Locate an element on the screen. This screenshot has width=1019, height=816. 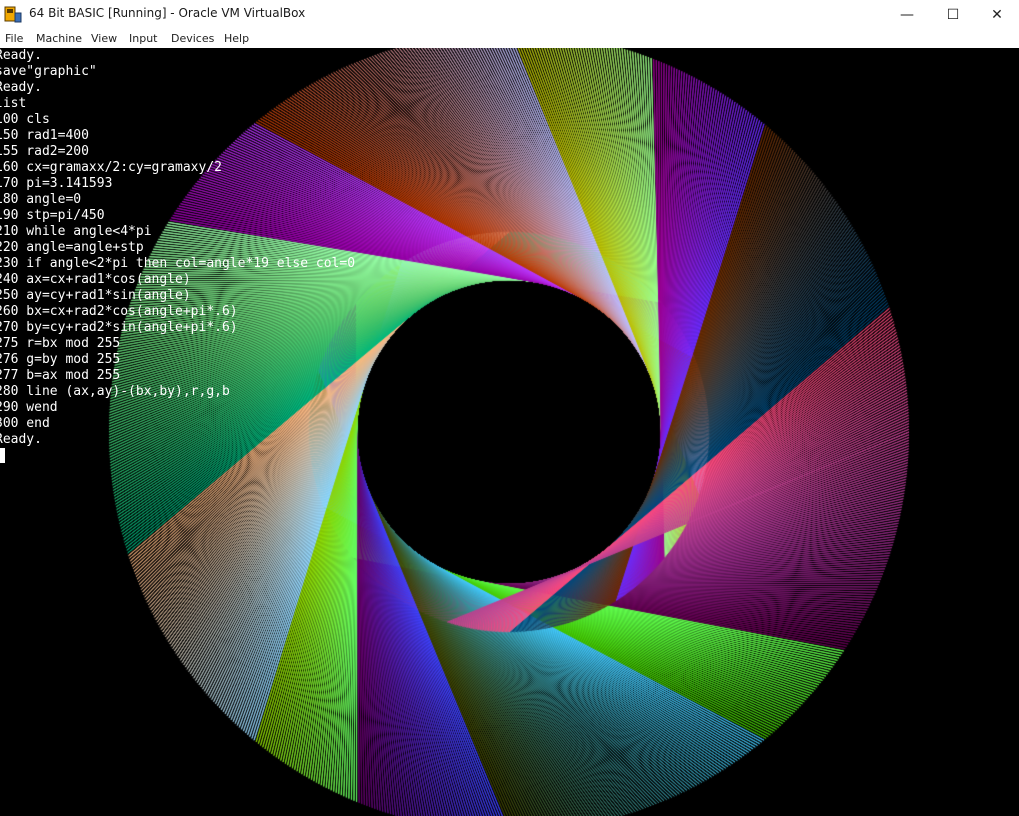
console-line: 170 pi=3.141593 is located at coordinates (56, 183).